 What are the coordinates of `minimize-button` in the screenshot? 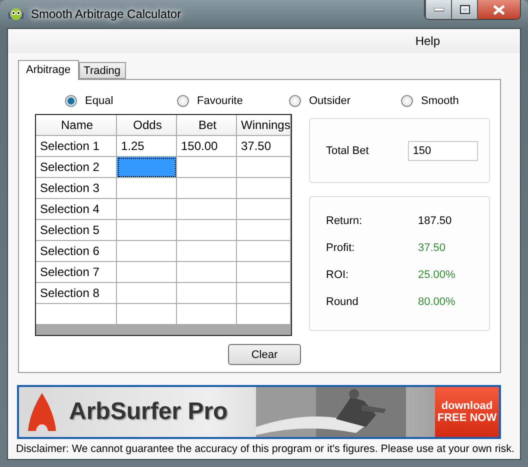 It's located at (438, 9).